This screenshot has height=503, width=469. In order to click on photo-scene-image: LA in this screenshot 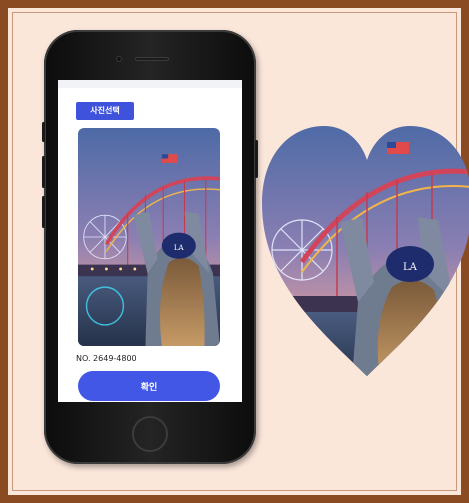, I will do `click(149, 237)`.